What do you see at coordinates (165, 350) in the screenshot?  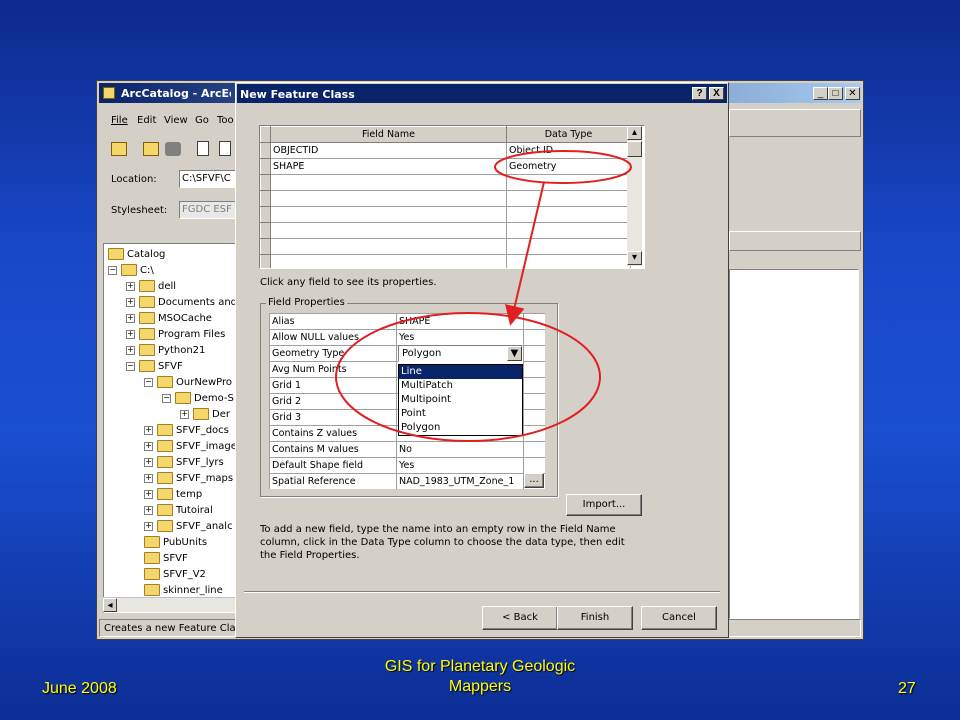 I see `tree-item: + Python21` at bounding box center [165, 350].